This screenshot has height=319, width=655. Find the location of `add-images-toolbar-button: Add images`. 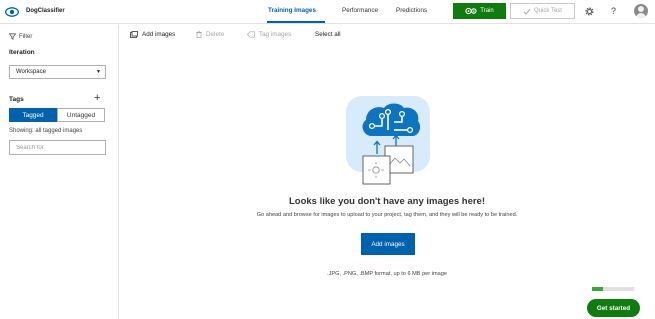

add-images-toolbar-button: Add images is located at coordinates (152, 34).